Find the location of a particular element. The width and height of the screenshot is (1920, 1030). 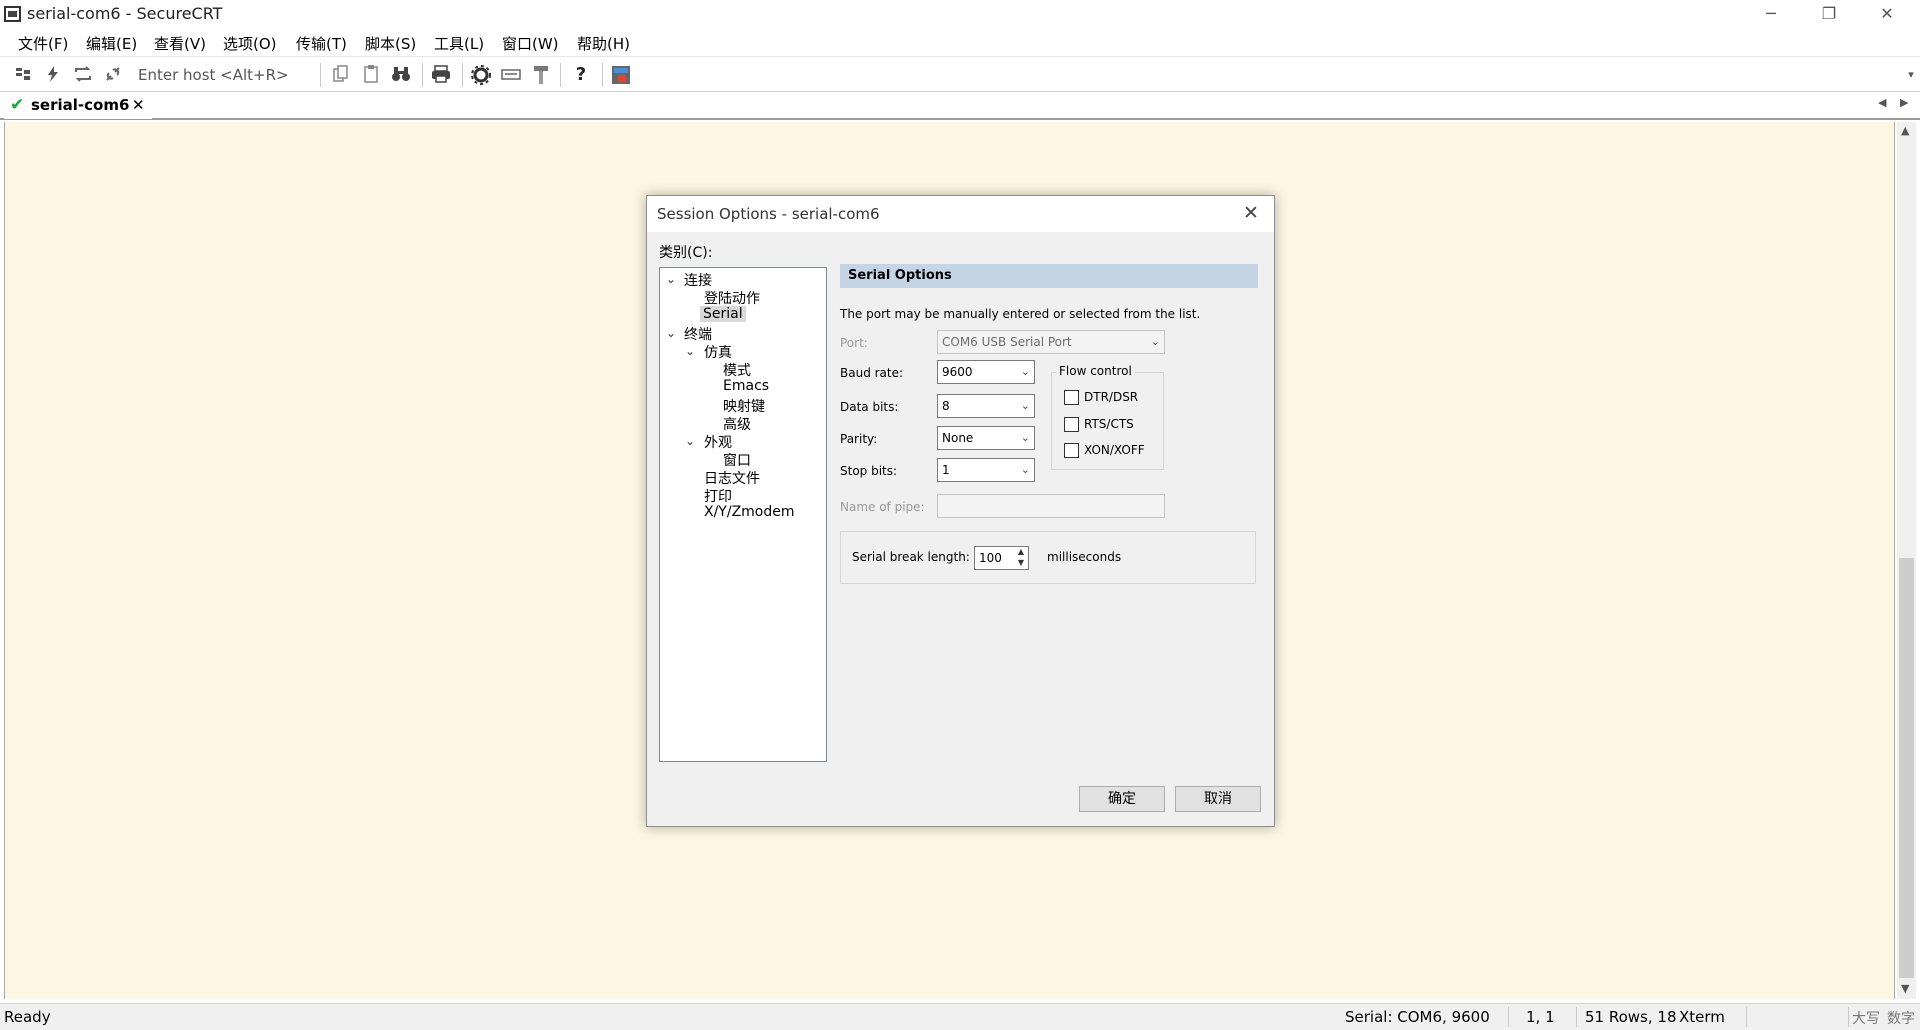

tree-item-mapped-keys: 映射键 is located at coordinates (744, 406).